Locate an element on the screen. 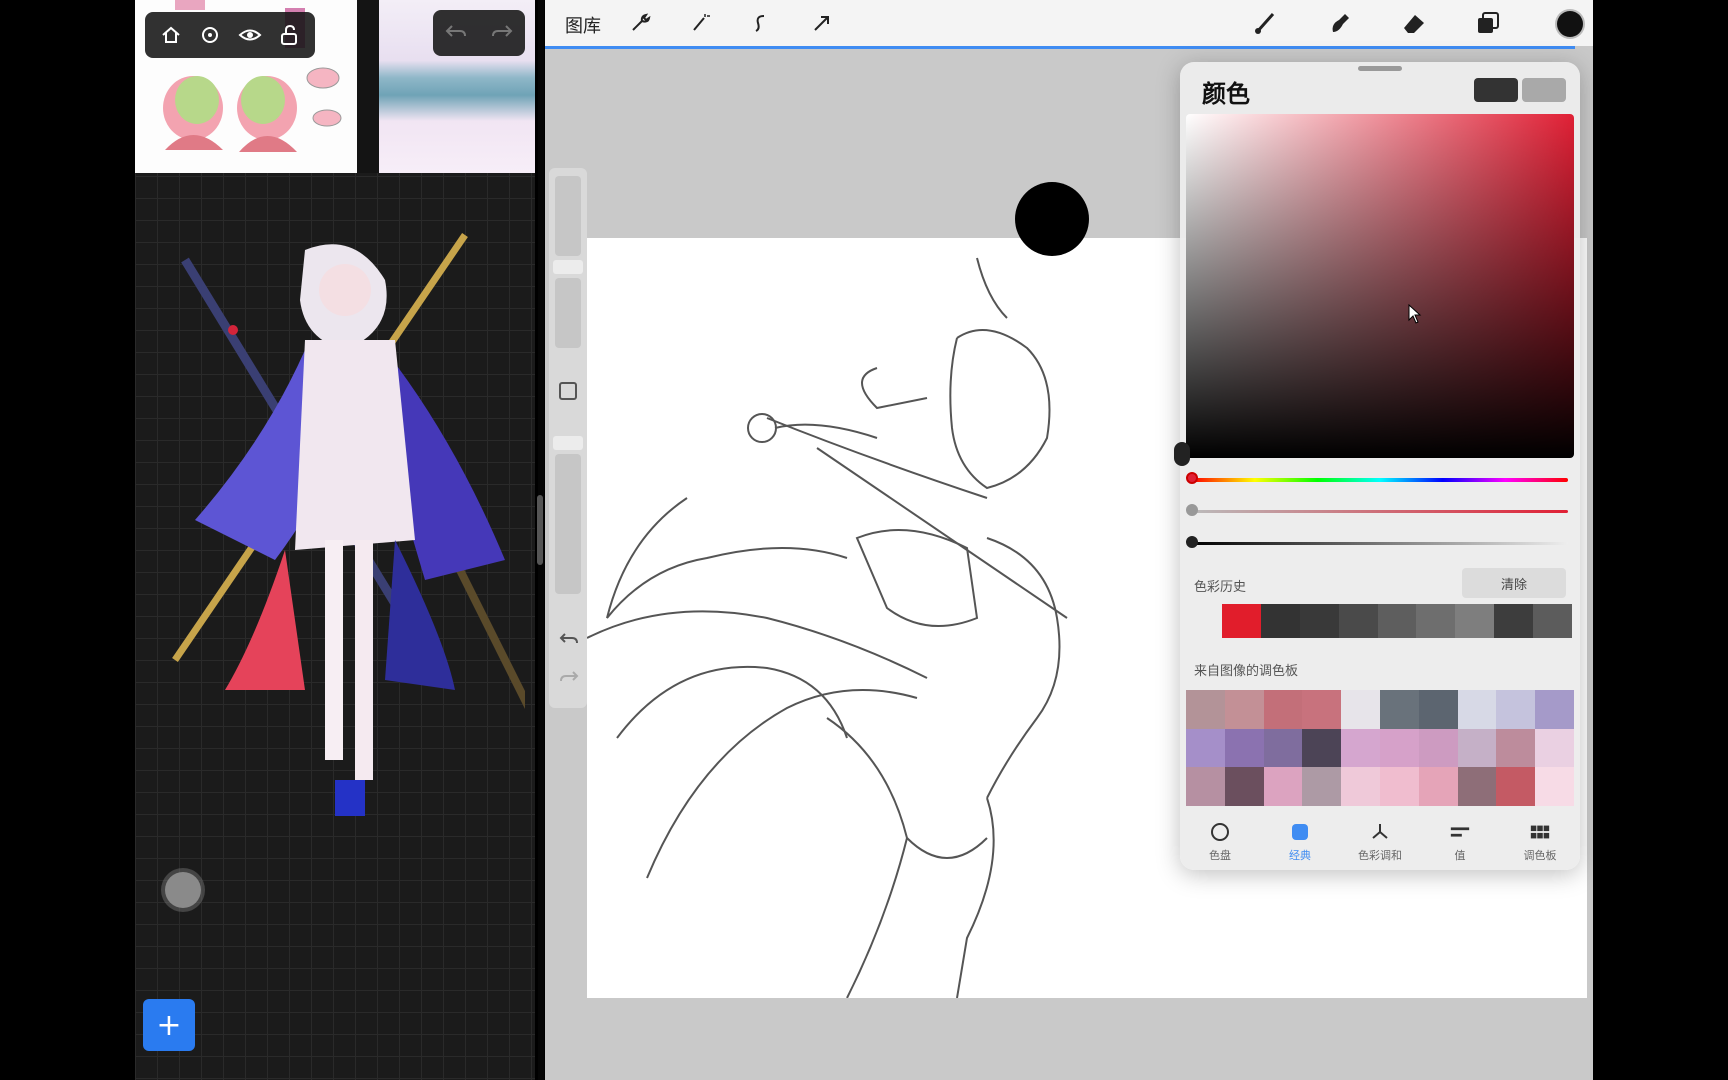  reference-toolbar is located at coordinates (230, 35).